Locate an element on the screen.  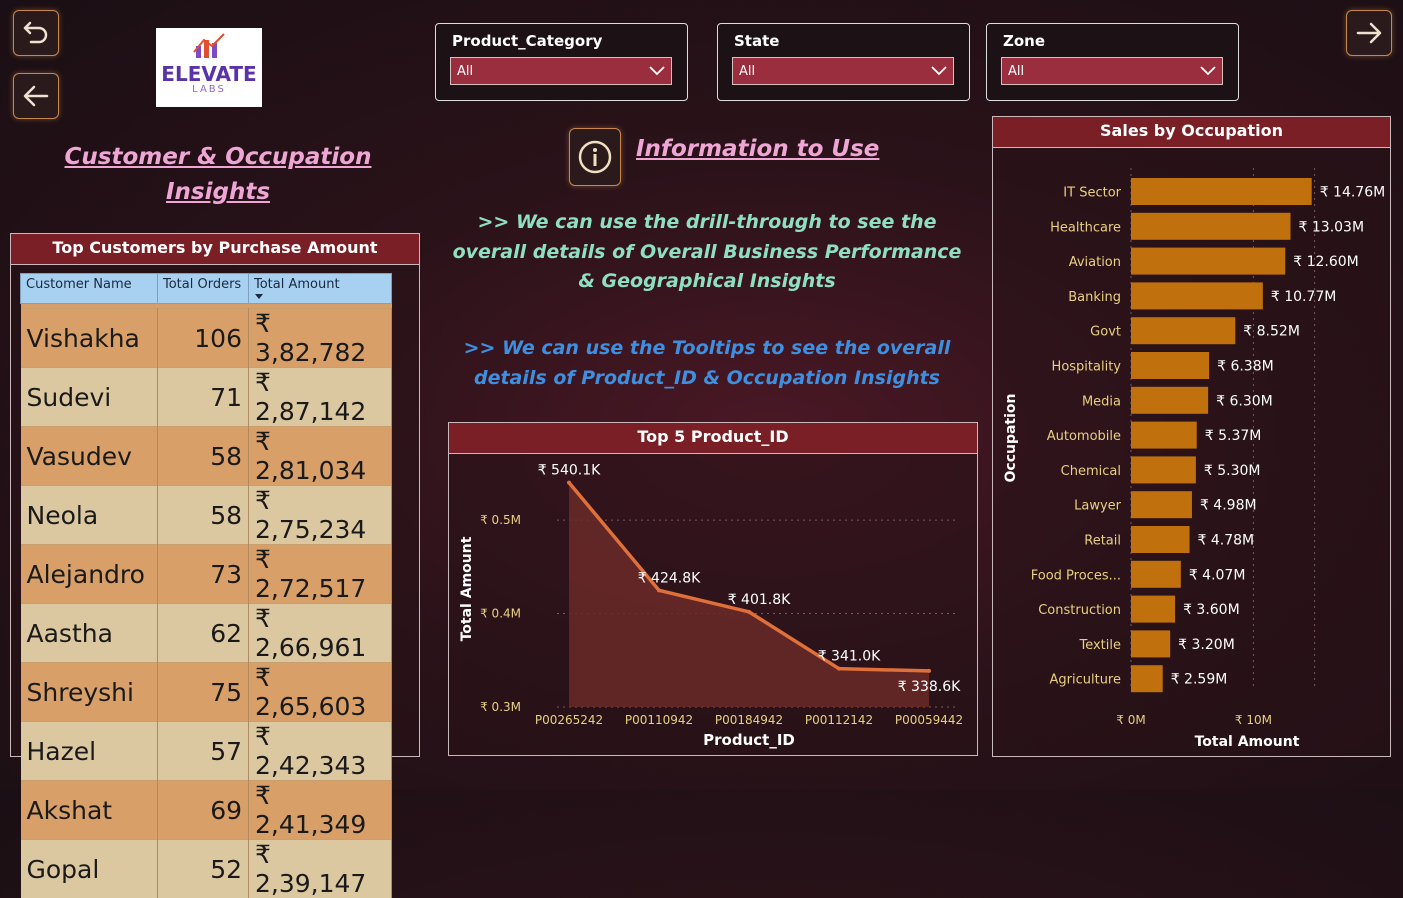
filter-label: Zone is located at coordinates (1024, 41).